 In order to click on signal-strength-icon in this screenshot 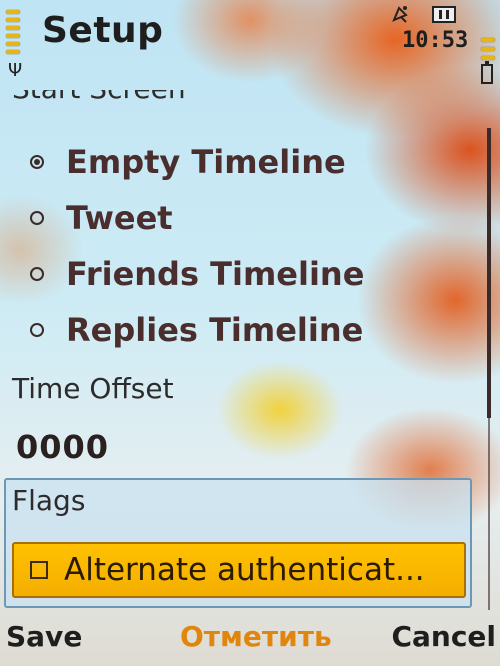, I will do `click(13, 32)`.